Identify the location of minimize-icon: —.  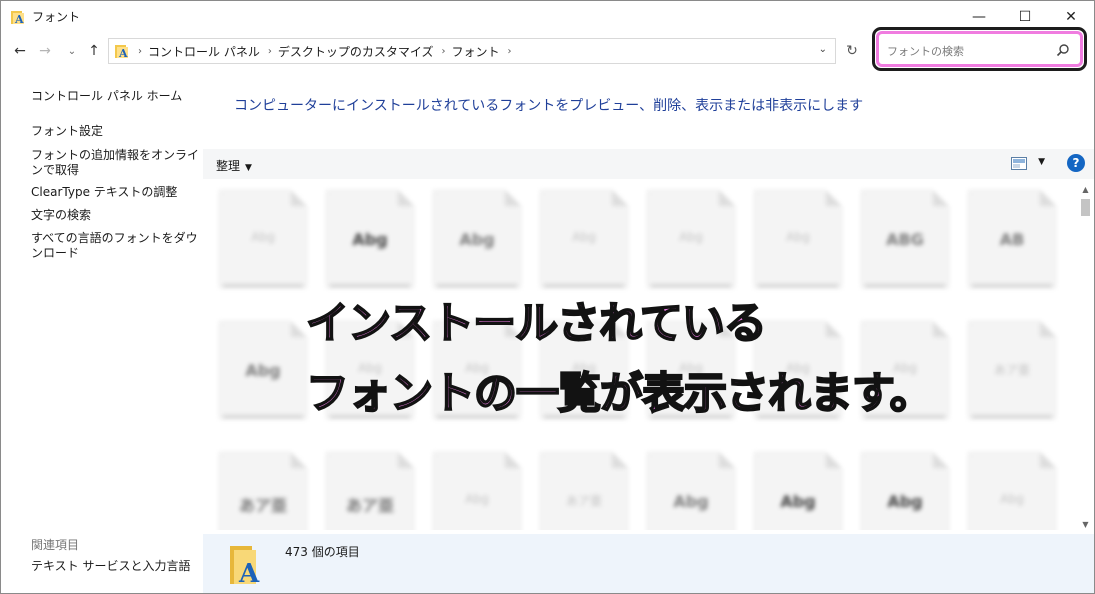
(979, 16).